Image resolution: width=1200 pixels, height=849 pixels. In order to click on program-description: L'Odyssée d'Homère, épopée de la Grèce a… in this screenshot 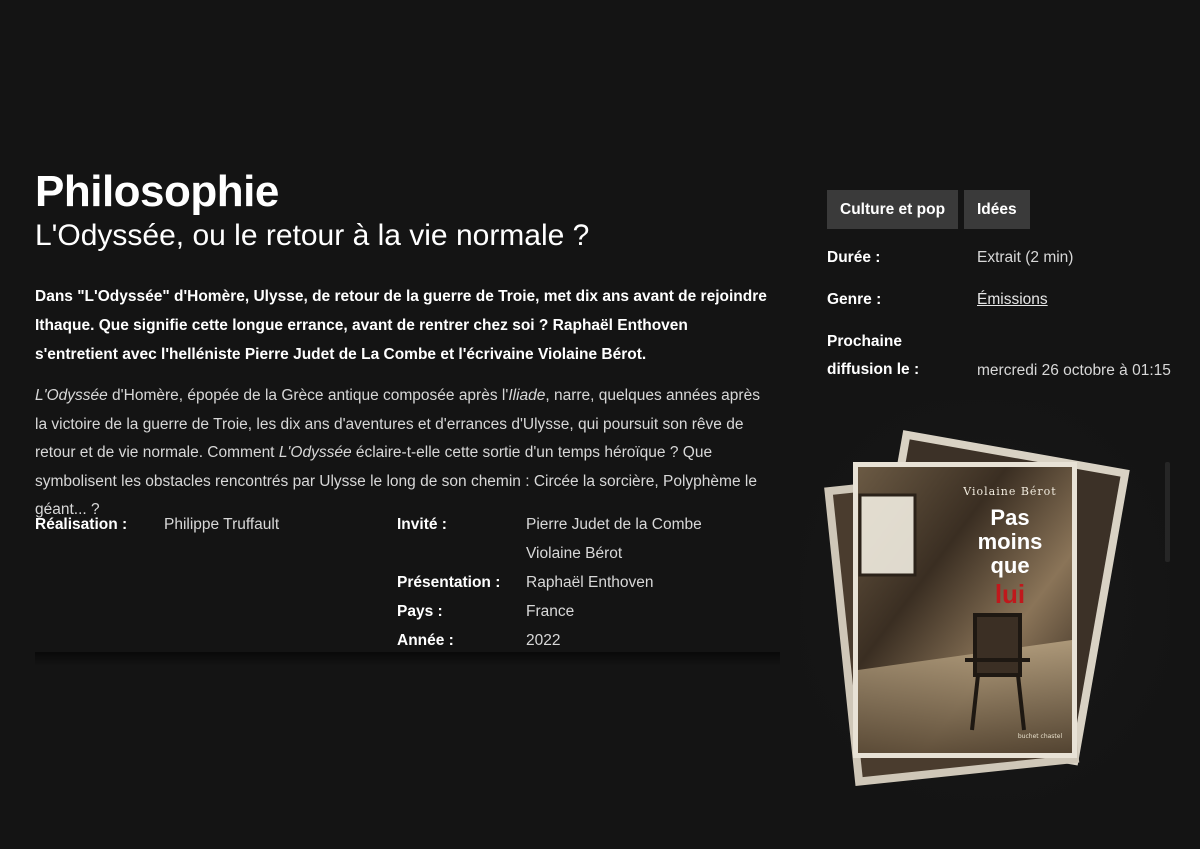, I will do `click(405, 453)`.